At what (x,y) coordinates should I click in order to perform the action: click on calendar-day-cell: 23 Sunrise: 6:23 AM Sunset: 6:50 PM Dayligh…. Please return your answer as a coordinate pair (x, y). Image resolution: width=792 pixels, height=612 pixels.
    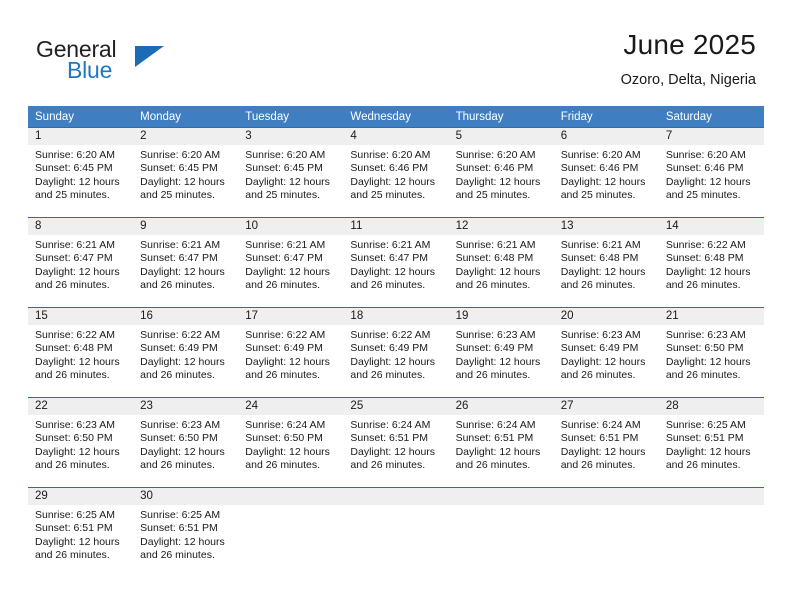
    Looking at the image, I should click on (186, 442).